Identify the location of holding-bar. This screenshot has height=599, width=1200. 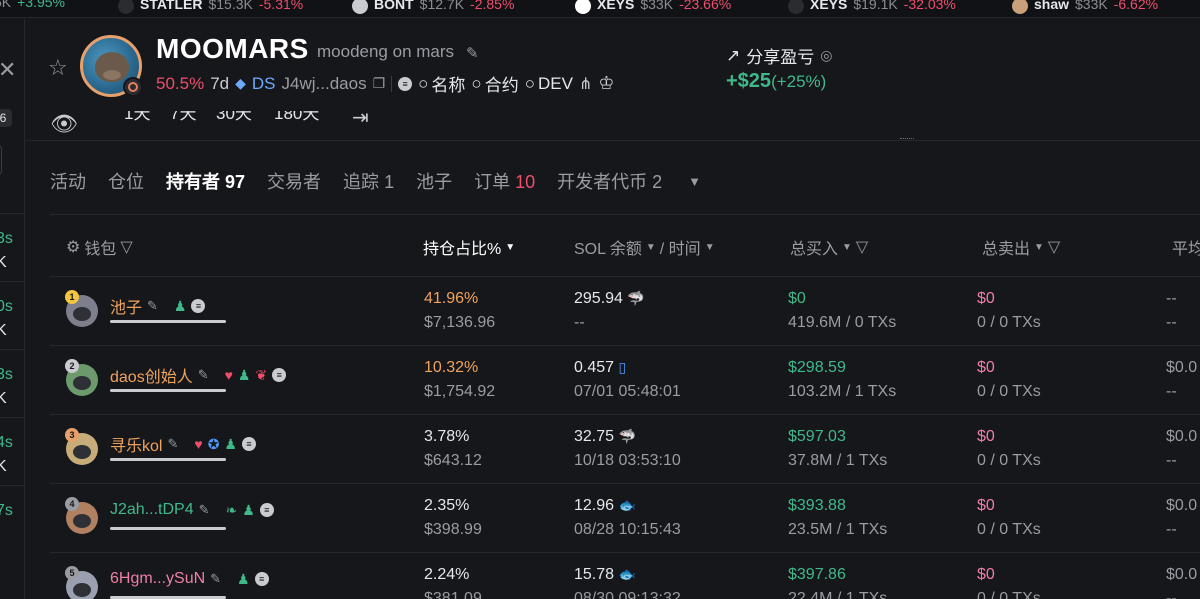
(168, 321).